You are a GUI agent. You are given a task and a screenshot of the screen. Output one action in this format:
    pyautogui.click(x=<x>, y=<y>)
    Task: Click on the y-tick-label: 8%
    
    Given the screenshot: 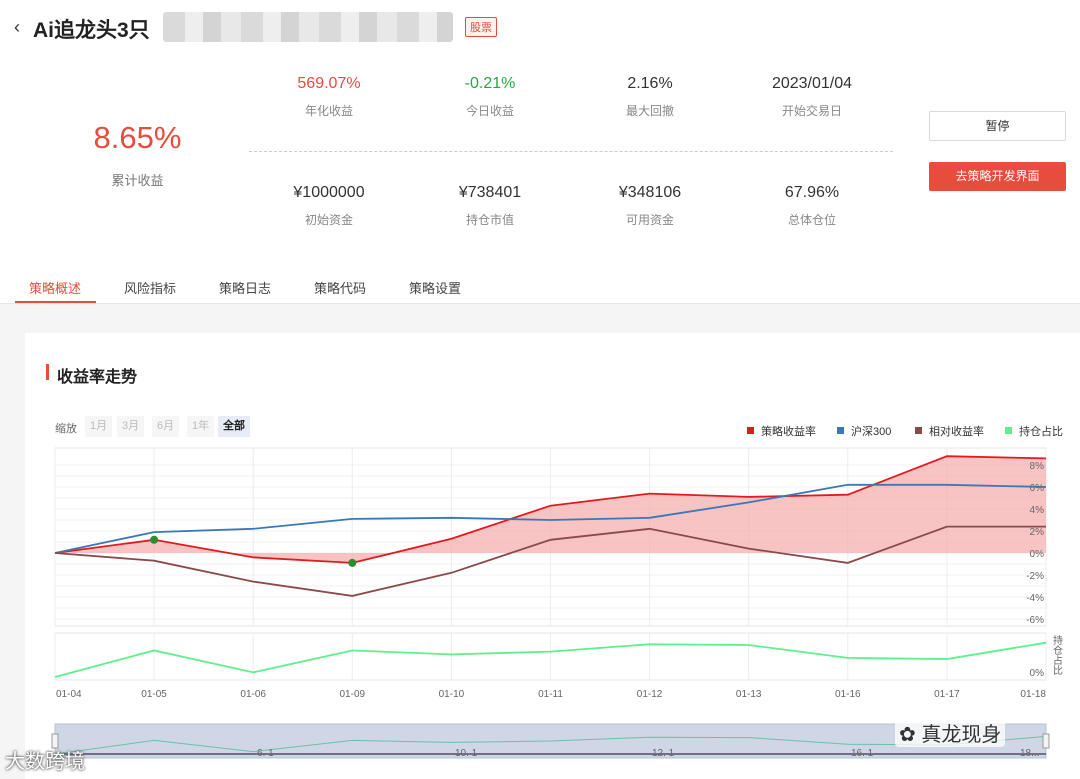 What is the action you would take?
    pyautogui.click(x=1037, y=466)
    